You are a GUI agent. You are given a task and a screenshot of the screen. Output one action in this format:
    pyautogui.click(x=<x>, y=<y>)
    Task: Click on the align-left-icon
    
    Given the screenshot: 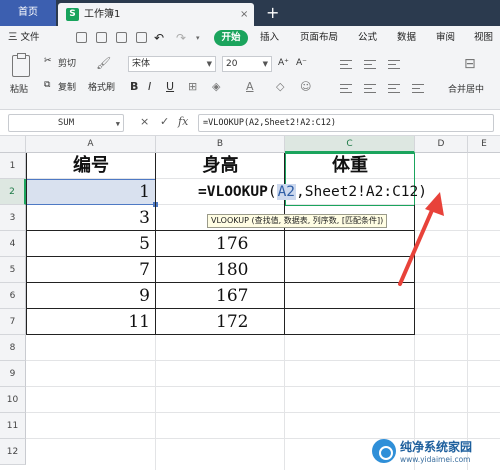 What is the action you would take?
    pyautogui.click(x=346, y=88)
    